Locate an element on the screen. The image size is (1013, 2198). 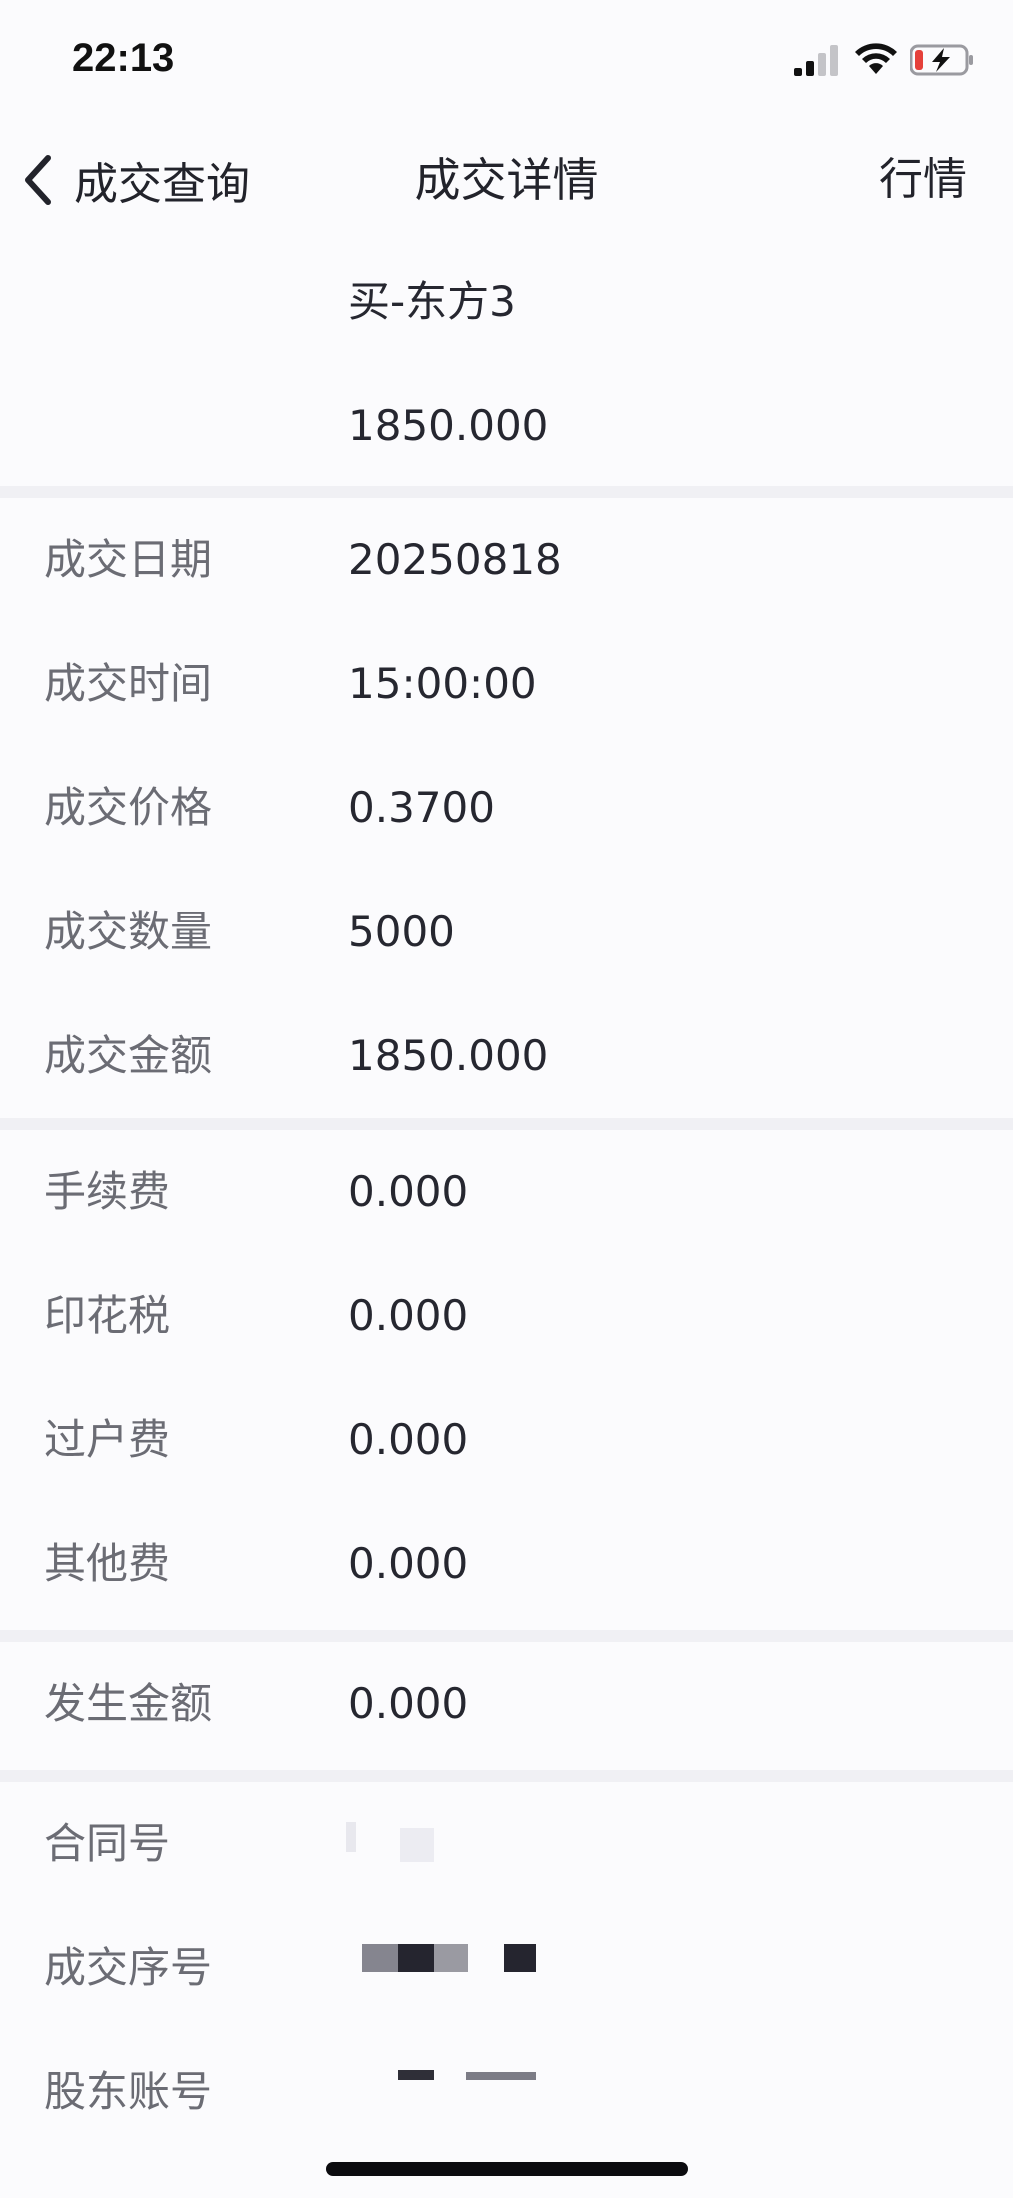
page-title: 成交详情 is located at coordinates (506, 180).